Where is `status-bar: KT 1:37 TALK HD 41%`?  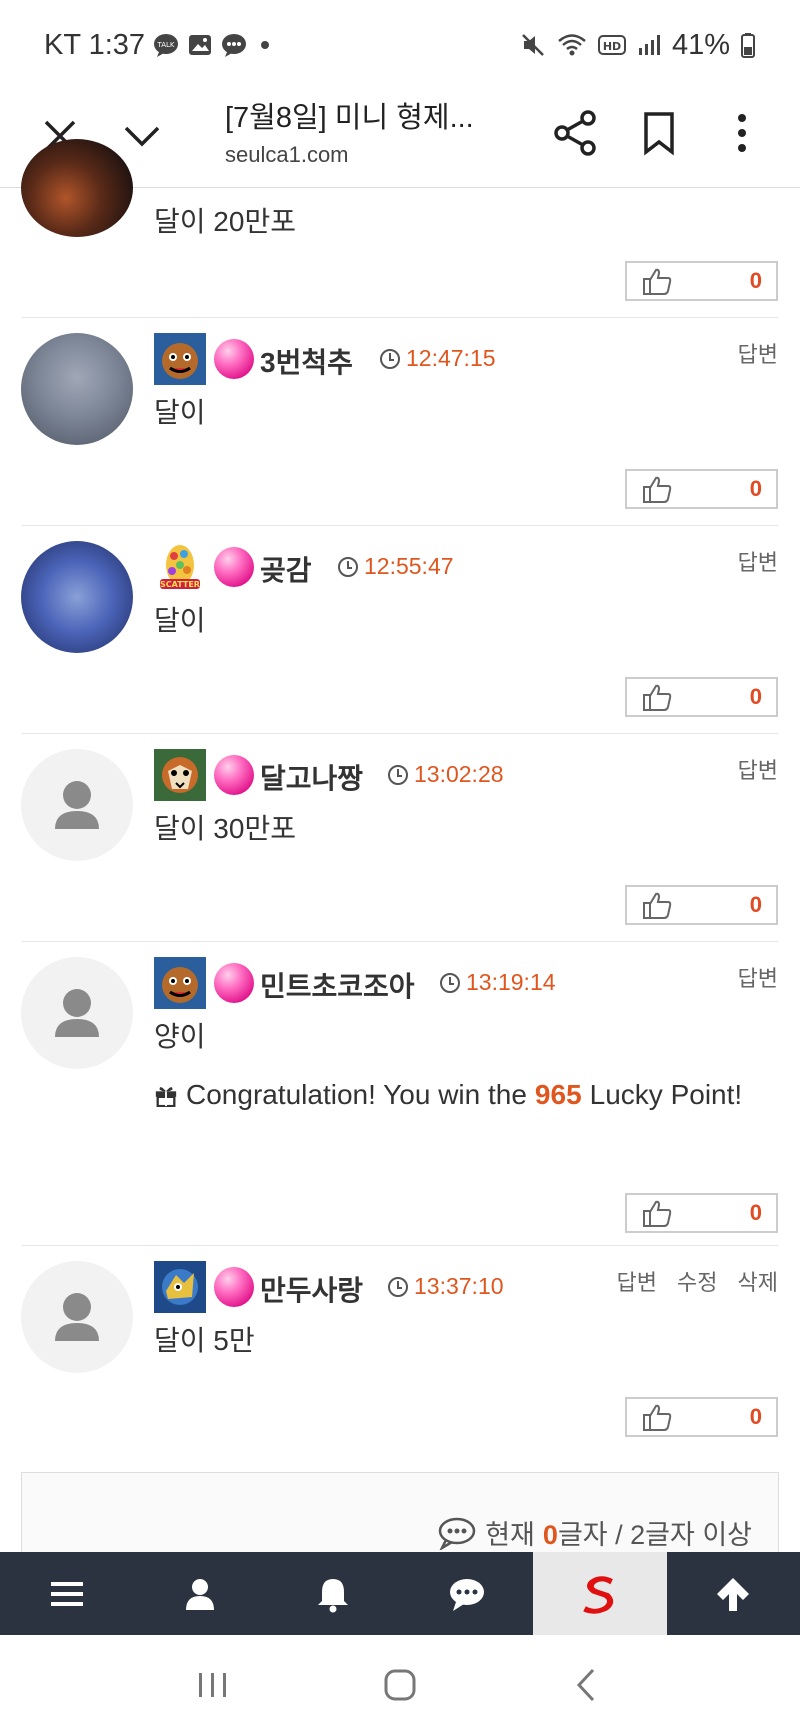 status-bar: KT 1:37 TALK HD 41% is located at coordinates (400, 45).